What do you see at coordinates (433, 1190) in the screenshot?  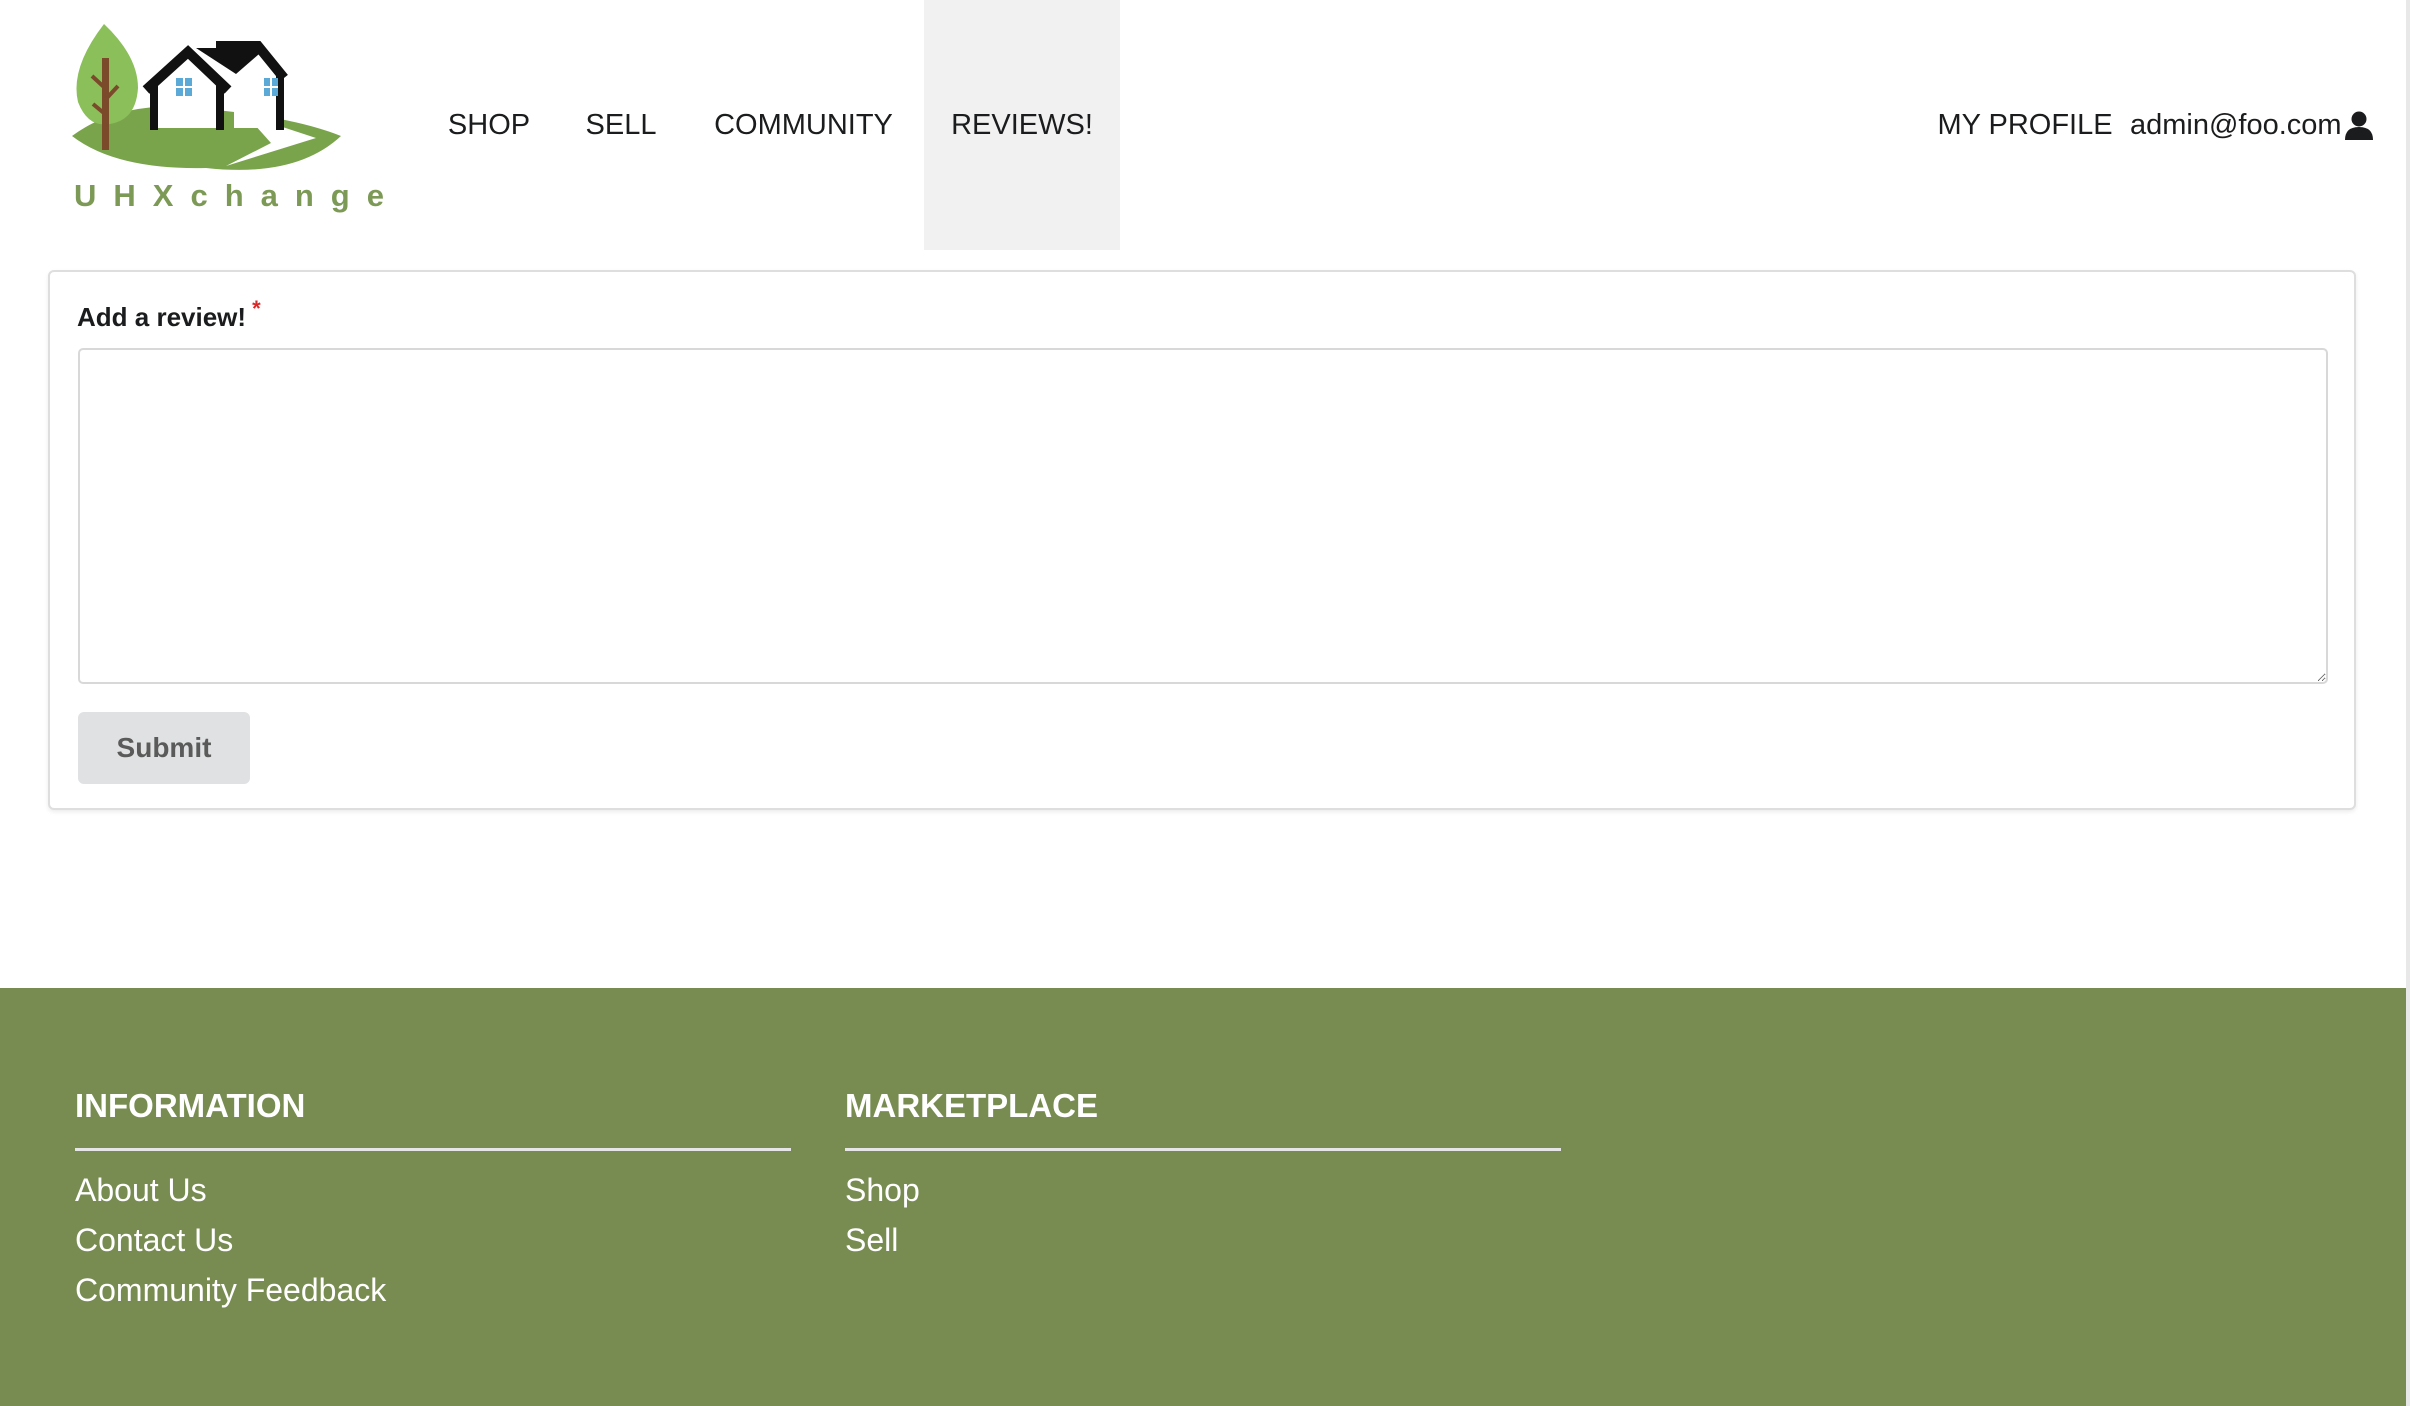 I see `footer-link-about-us: About Us` at bounding box center [433, 1190].